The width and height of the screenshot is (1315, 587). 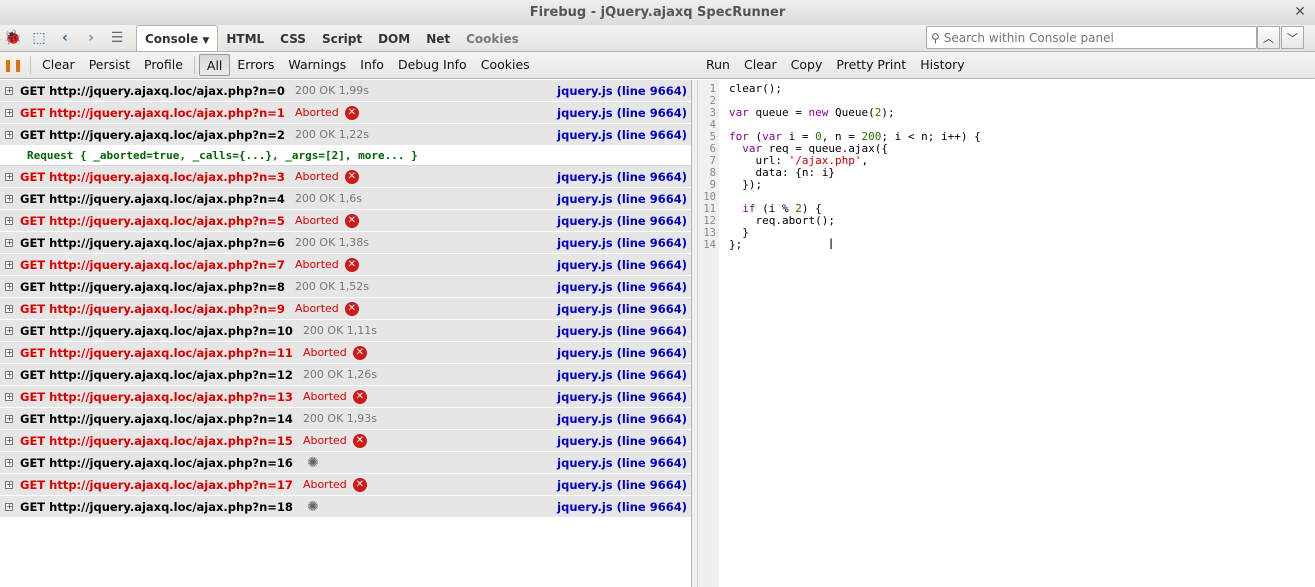 I want to click on request-url: GET http://jquery.ajaxq.loc/ajax.php?n=4, so click(x=152, y=199).